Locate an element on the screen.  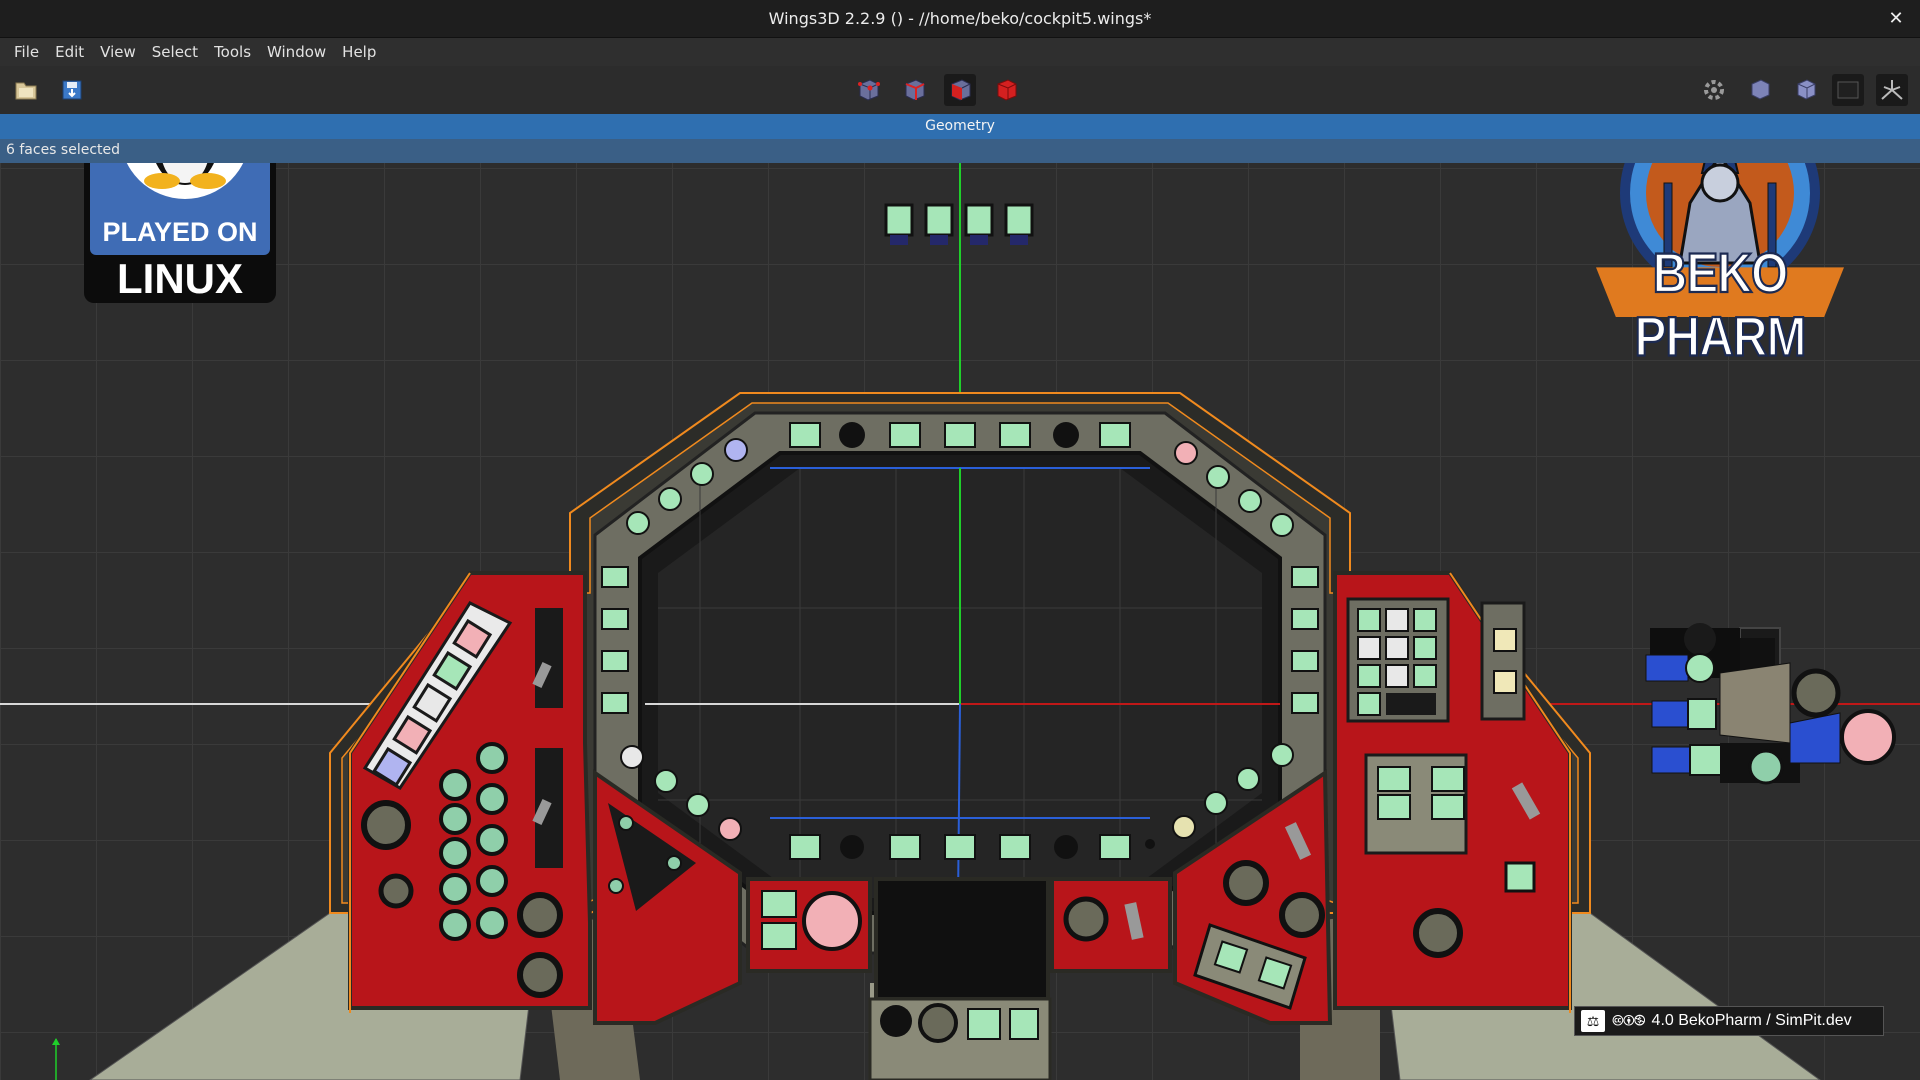
badge-played-on: PLAYED ON is located at coordinates (180, 232).